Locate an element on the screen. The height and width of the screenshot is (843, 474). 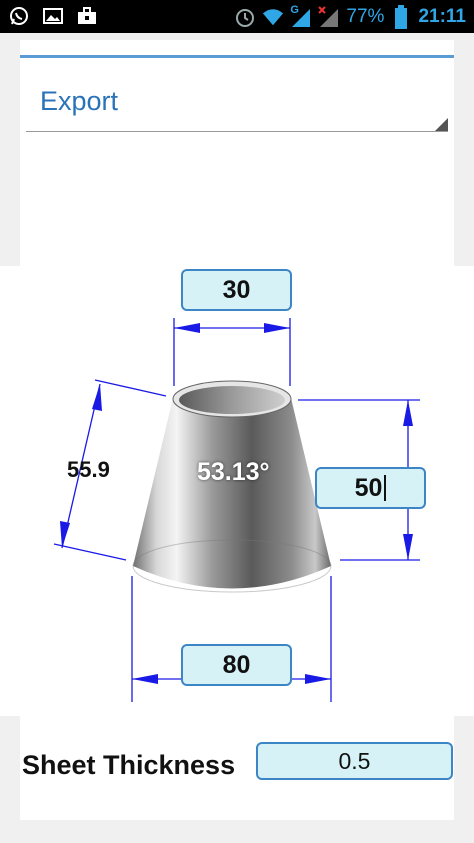
signal-no-data-icon is located at coordinates (329, 16).